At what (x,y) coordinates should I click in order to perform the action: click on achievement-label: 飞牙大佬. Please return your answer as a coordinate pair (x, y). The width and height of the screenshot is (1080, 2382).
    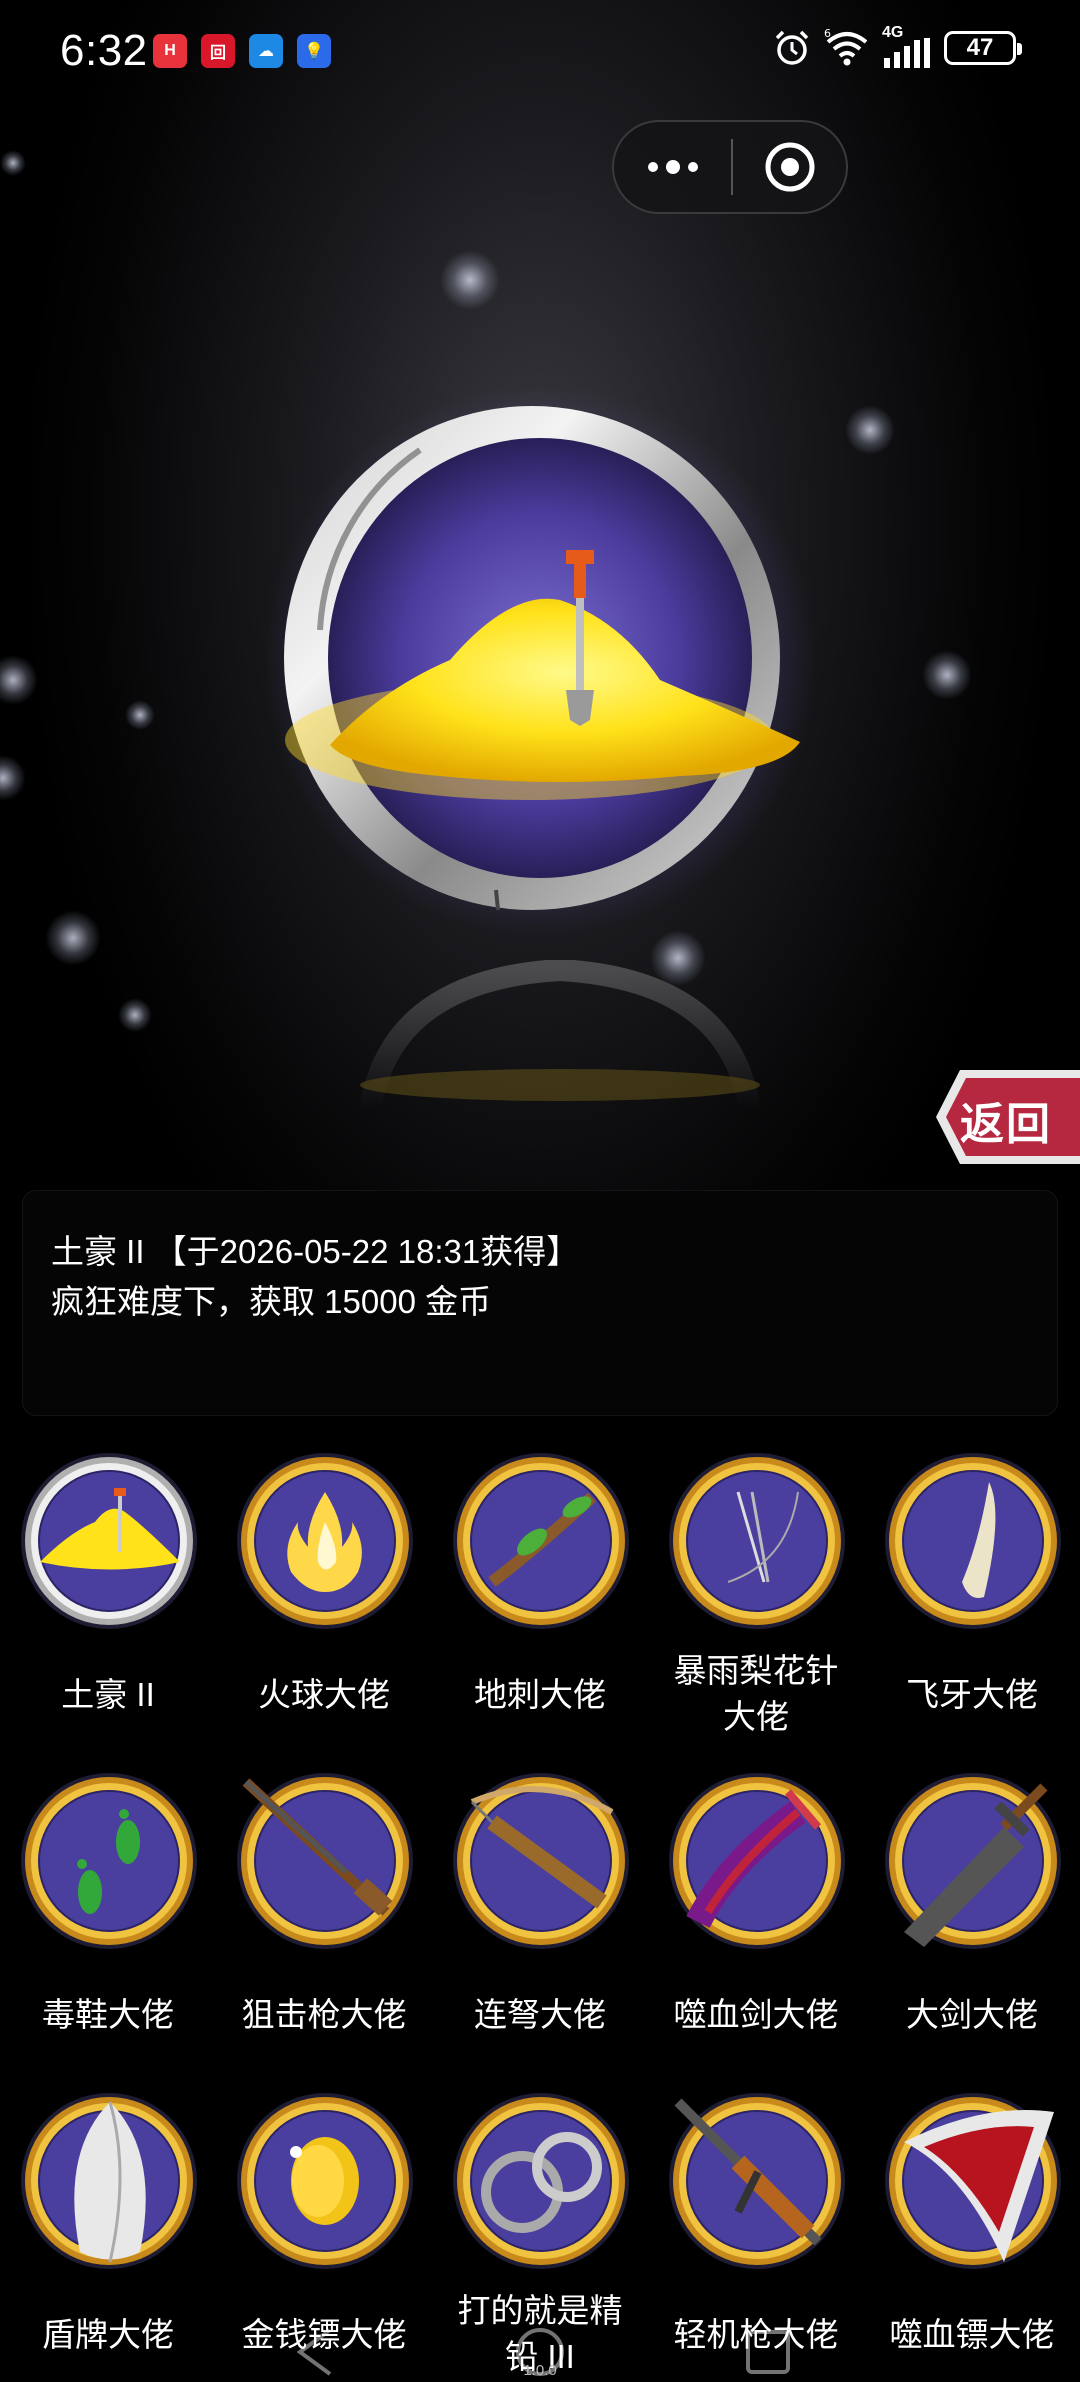
    Looking at the image, I should click on (972, 1694).